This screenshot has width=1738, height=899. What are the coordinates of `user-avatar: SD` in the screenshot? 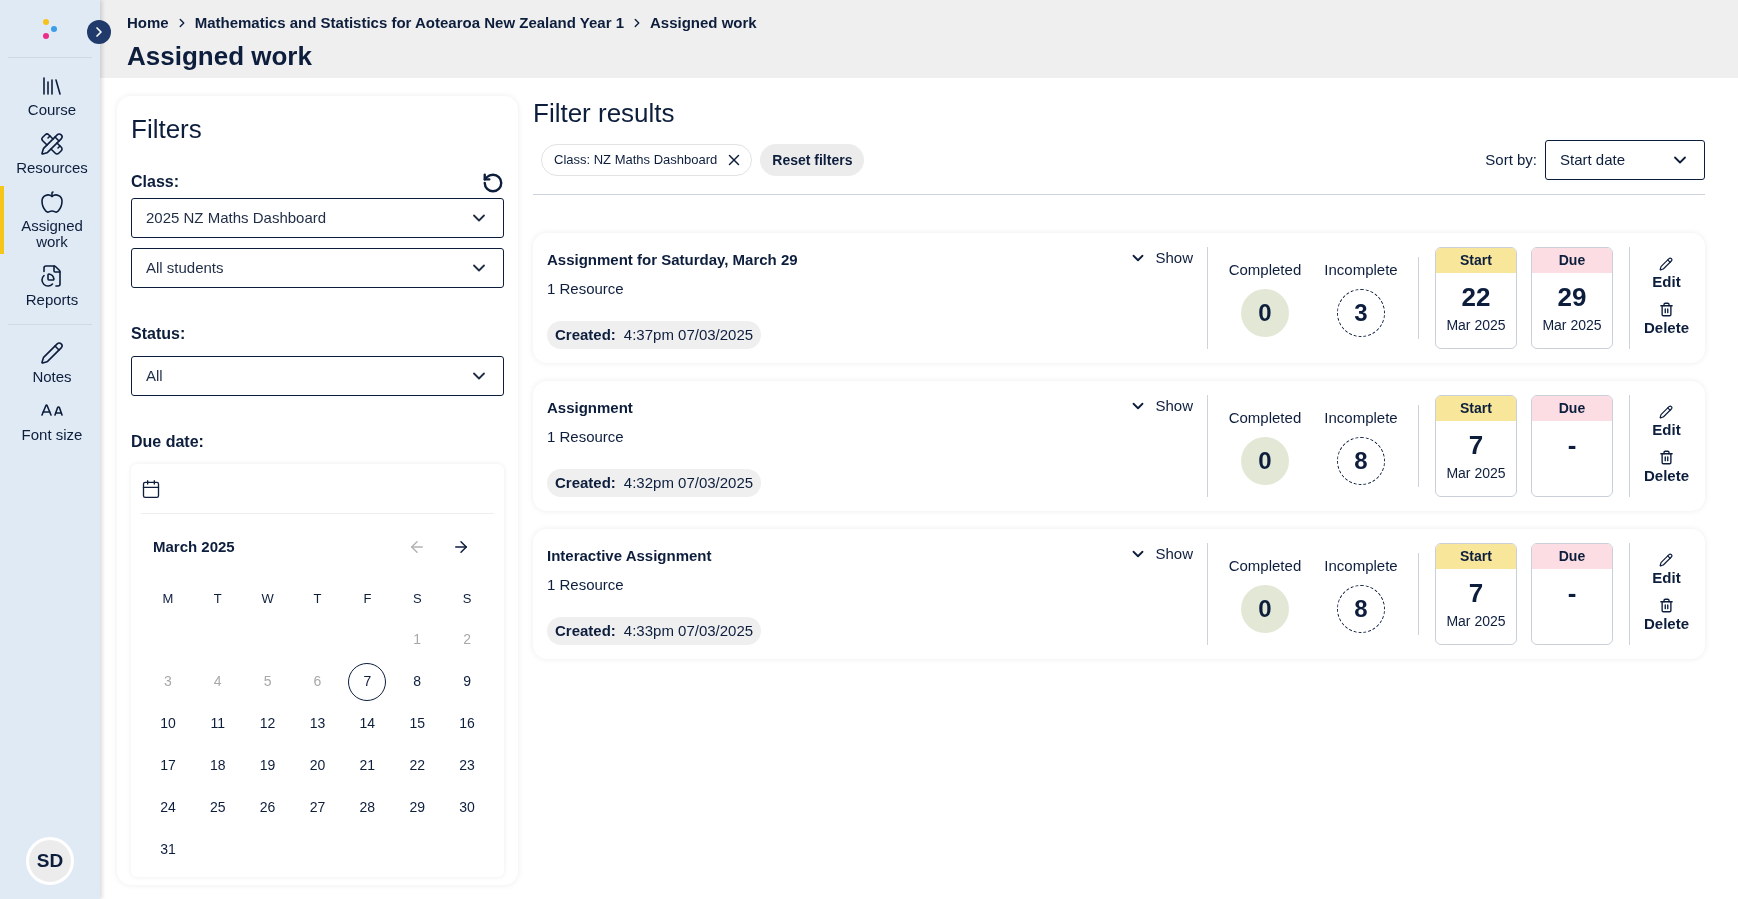 It's located at (50, 861).